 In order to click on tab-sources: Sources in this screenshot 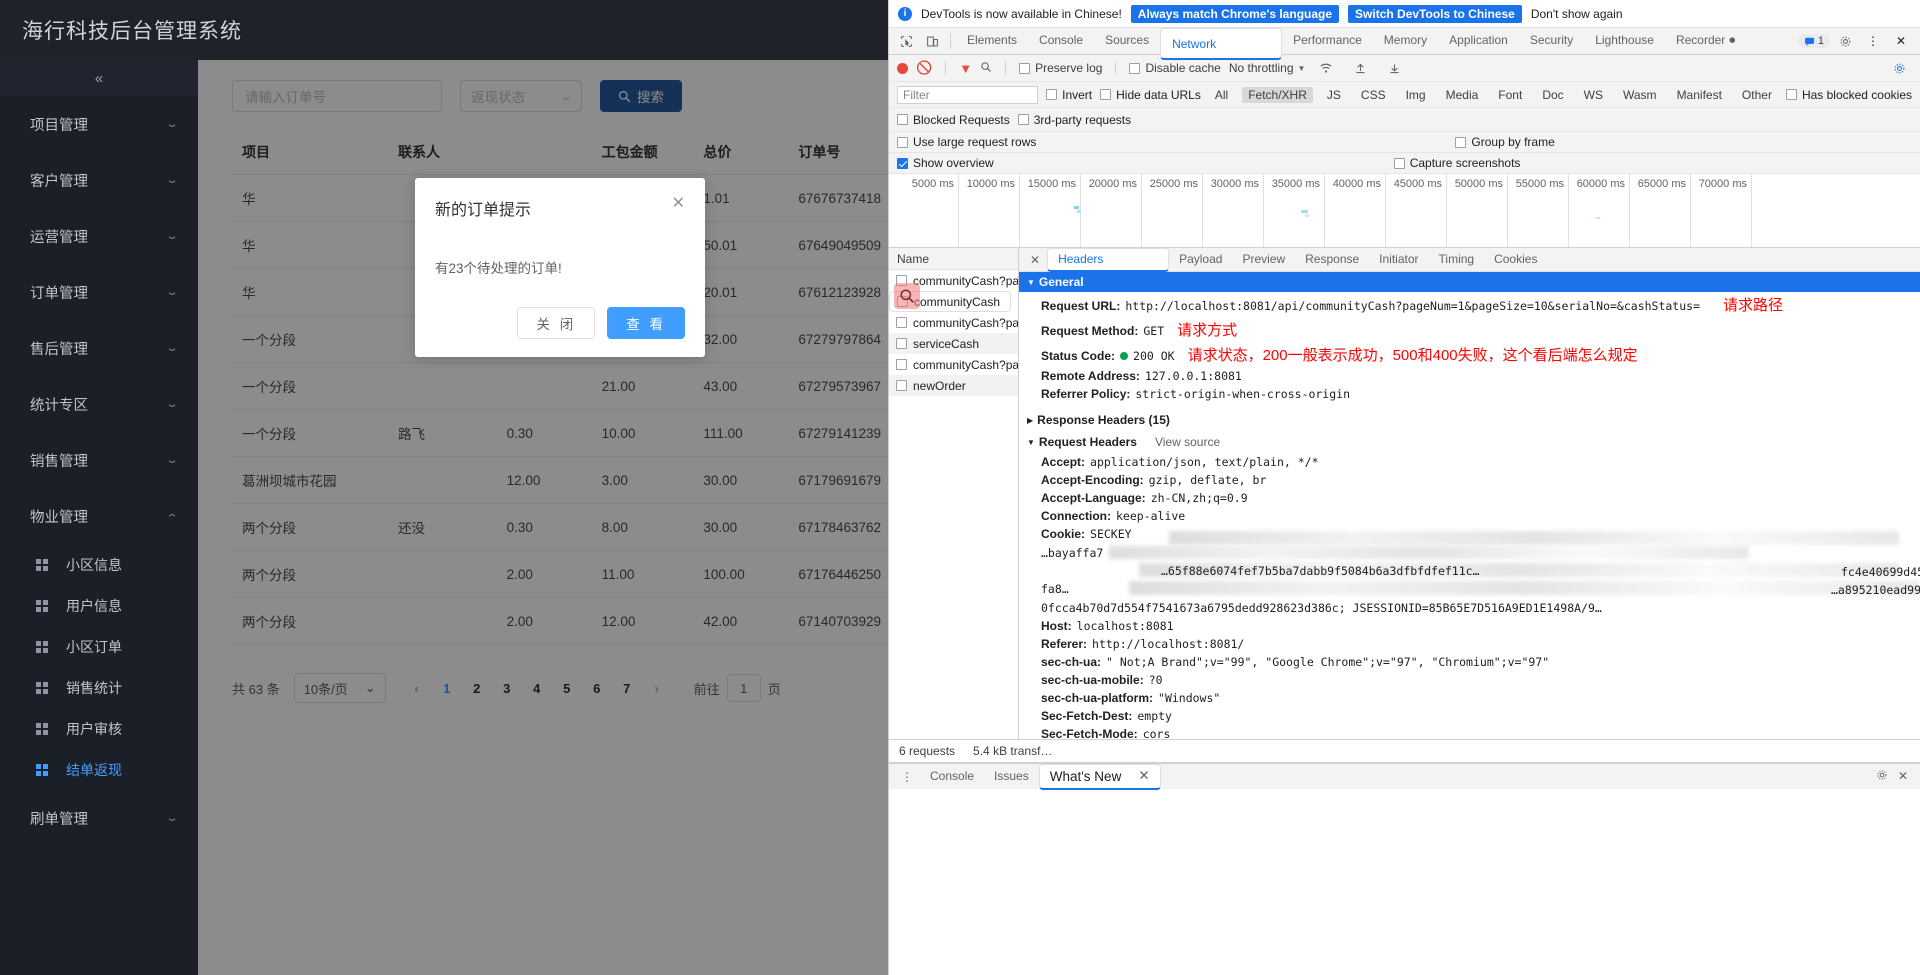, I will do `click(1127, 41)`.